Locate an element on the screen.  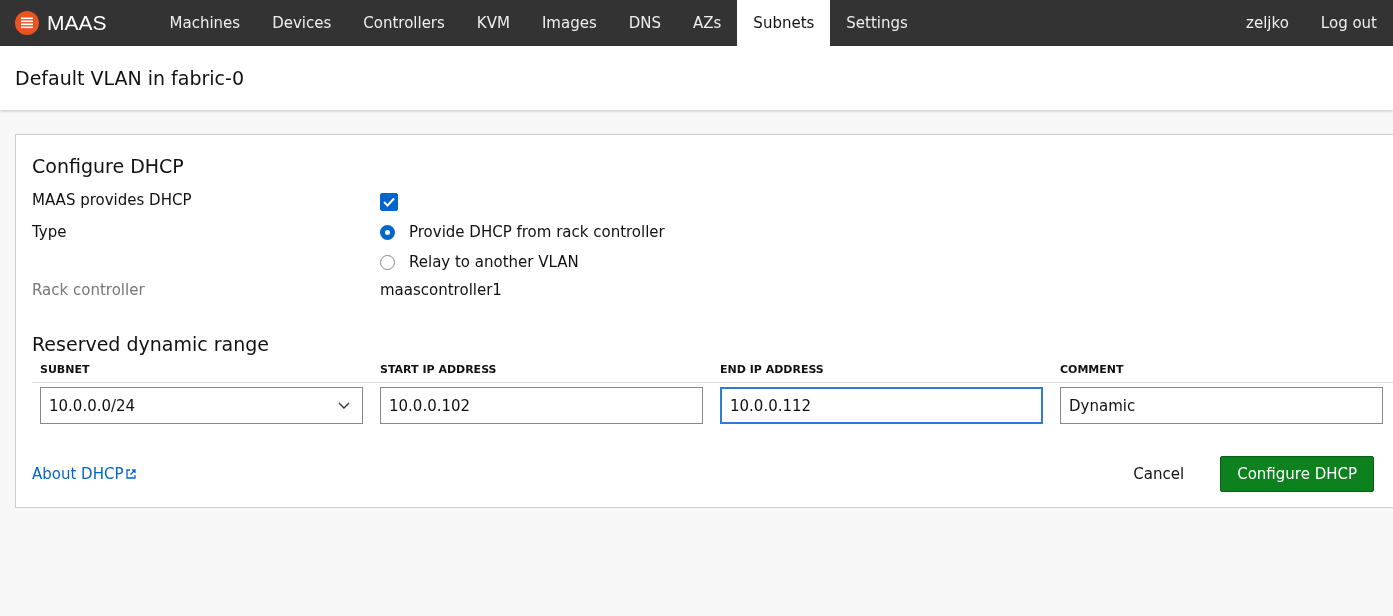
subnet-dropdown: 10.0.0.0/24 is located at coordinates (201, 405).